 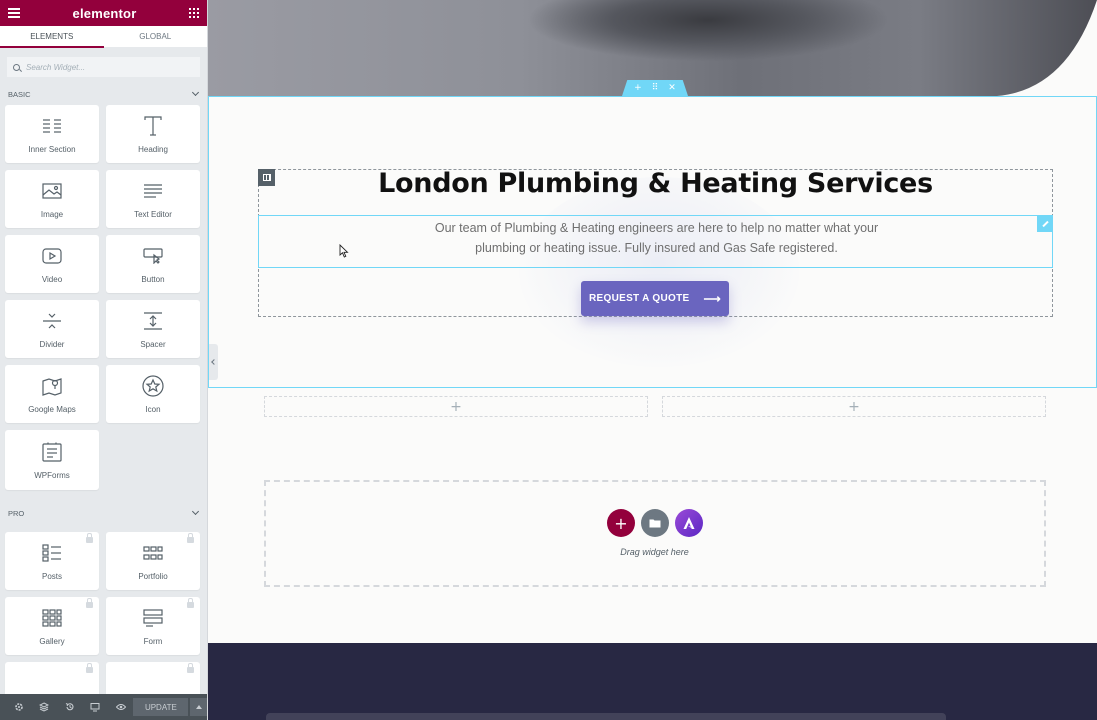 I want to click on widget-label: Icon, so click(x=153, y=409).